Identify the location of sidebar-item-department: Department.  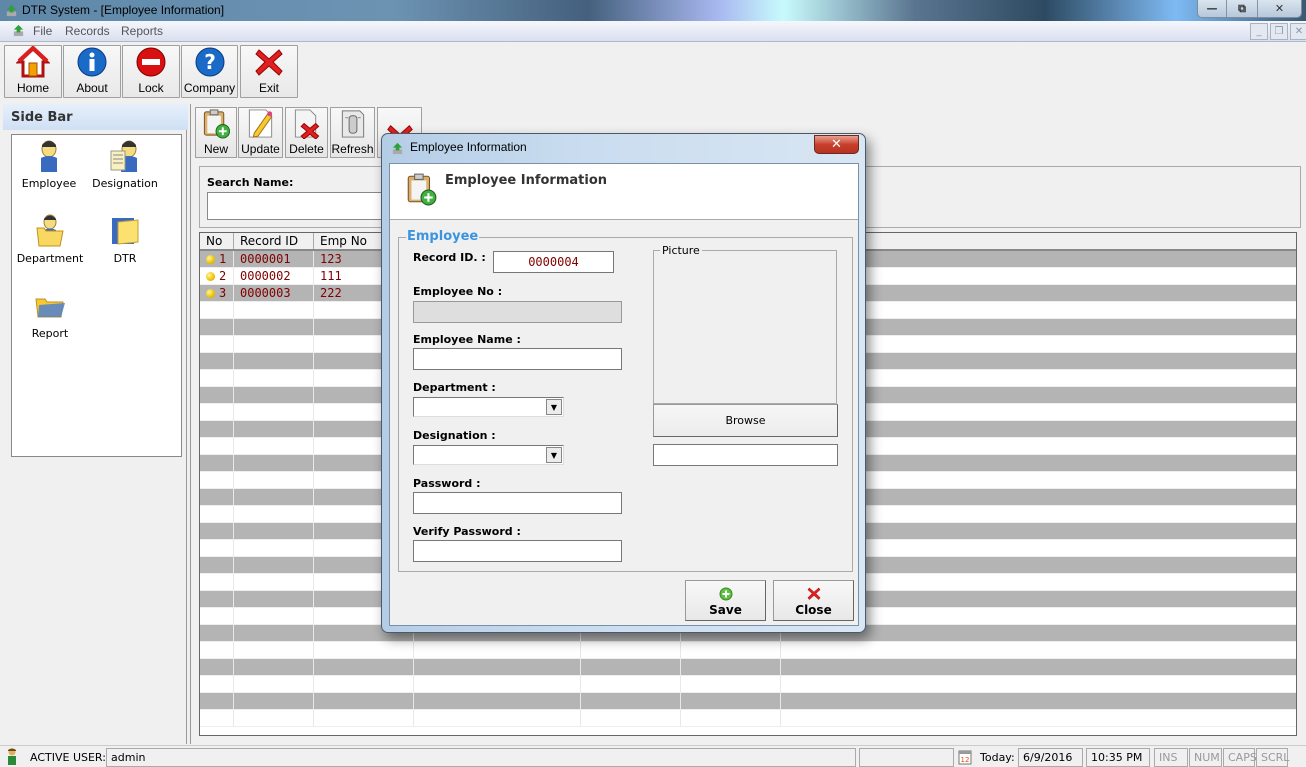
(50, 239).